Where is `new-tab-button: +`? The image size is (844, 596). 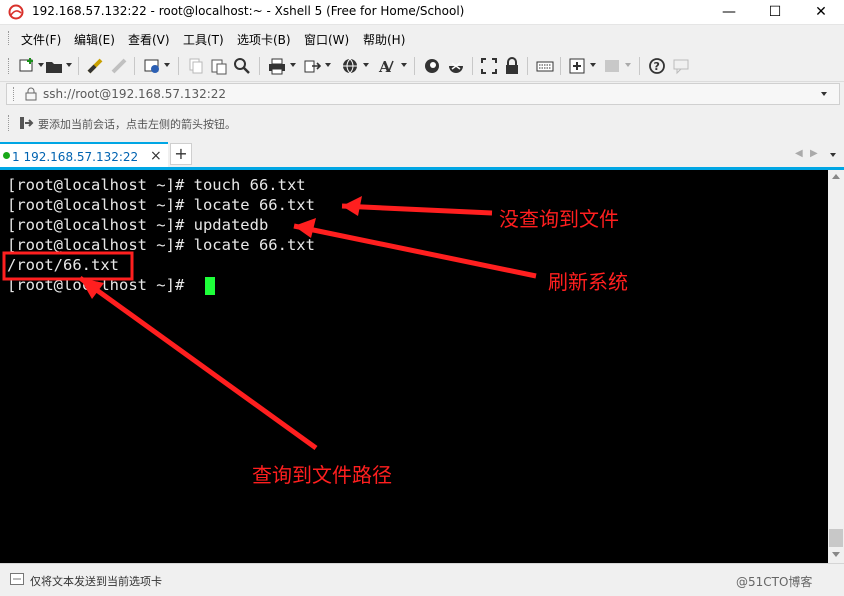
new-tab-button: + is located at coordinates (181, 154).